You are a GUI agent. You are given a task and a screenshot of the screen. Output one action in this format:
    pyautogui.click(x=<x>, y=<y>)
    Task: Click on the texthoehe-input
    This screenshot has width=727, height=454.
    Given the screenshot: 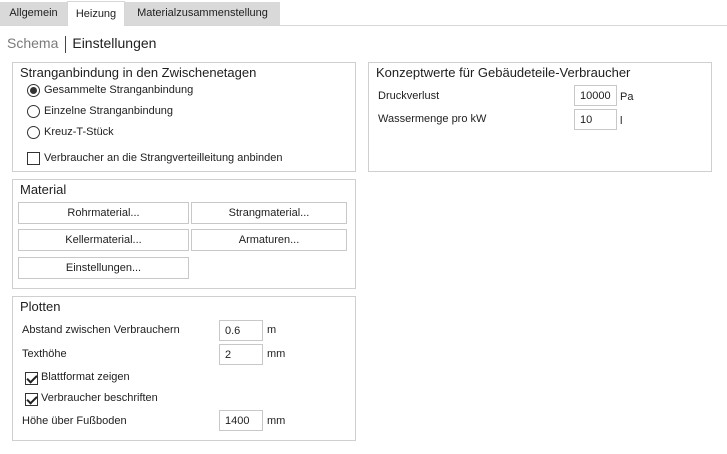 What is the action you would take?
    pyautogui.click(x=241, y=354)
    